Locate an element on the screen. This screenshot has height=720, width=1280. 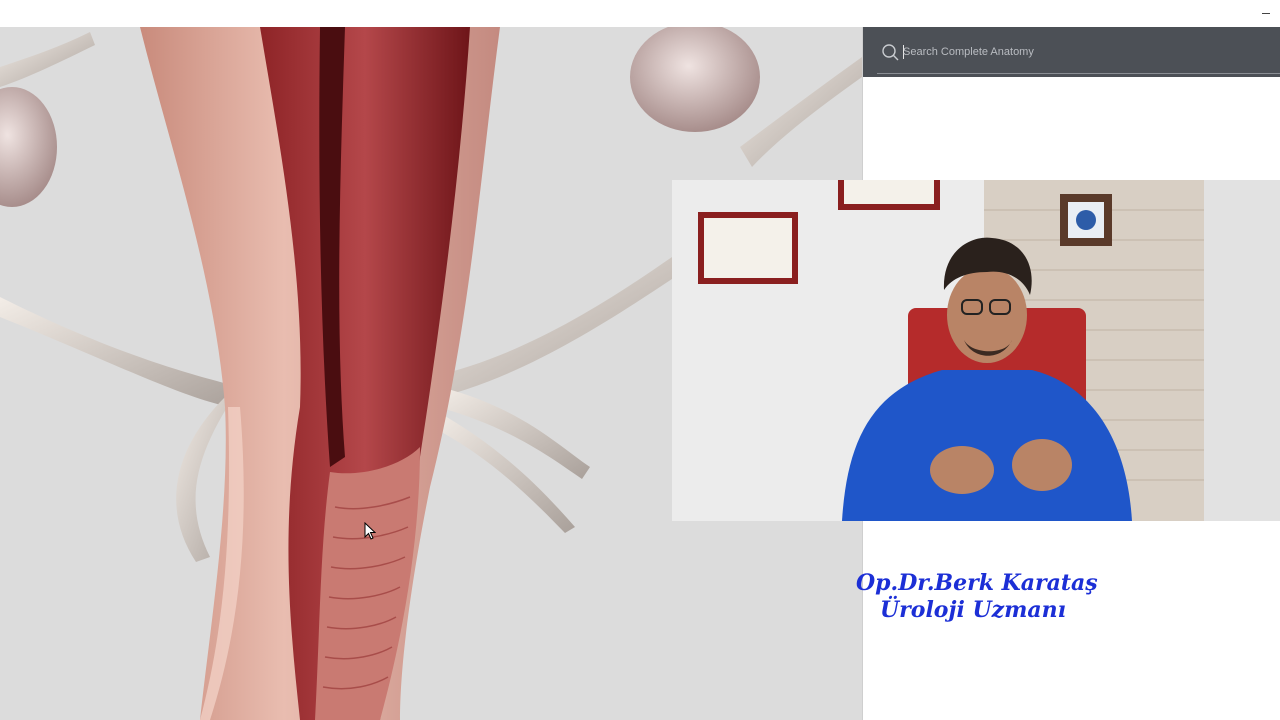
minimize-button is located at coordinates (1266, 13).